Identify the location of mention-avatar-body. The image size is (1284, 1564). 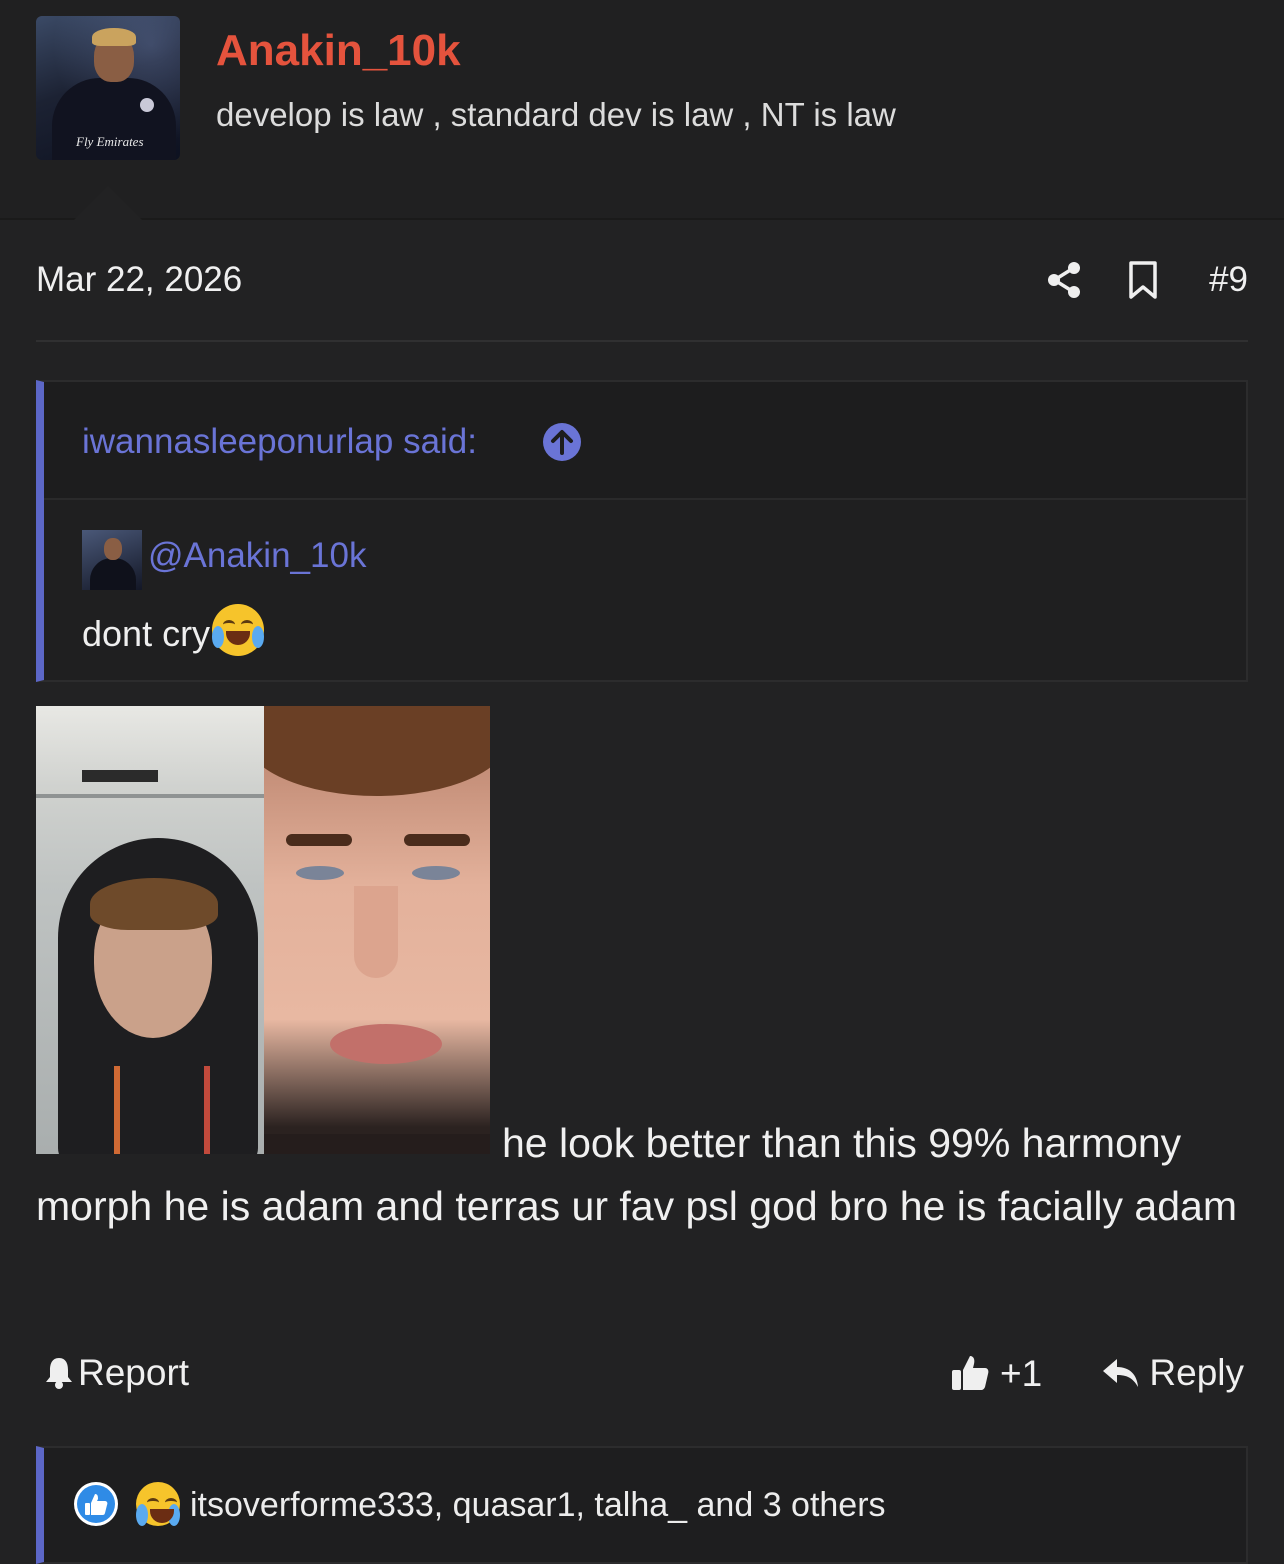
(113, 574).